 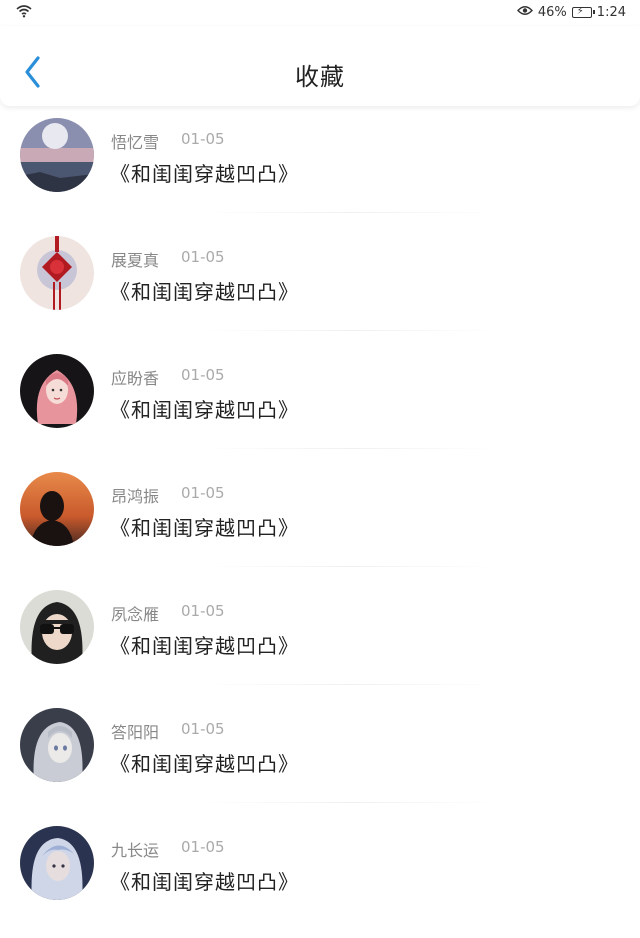 I want to click on author-name: 展夏真, so click(x=135, y=260).